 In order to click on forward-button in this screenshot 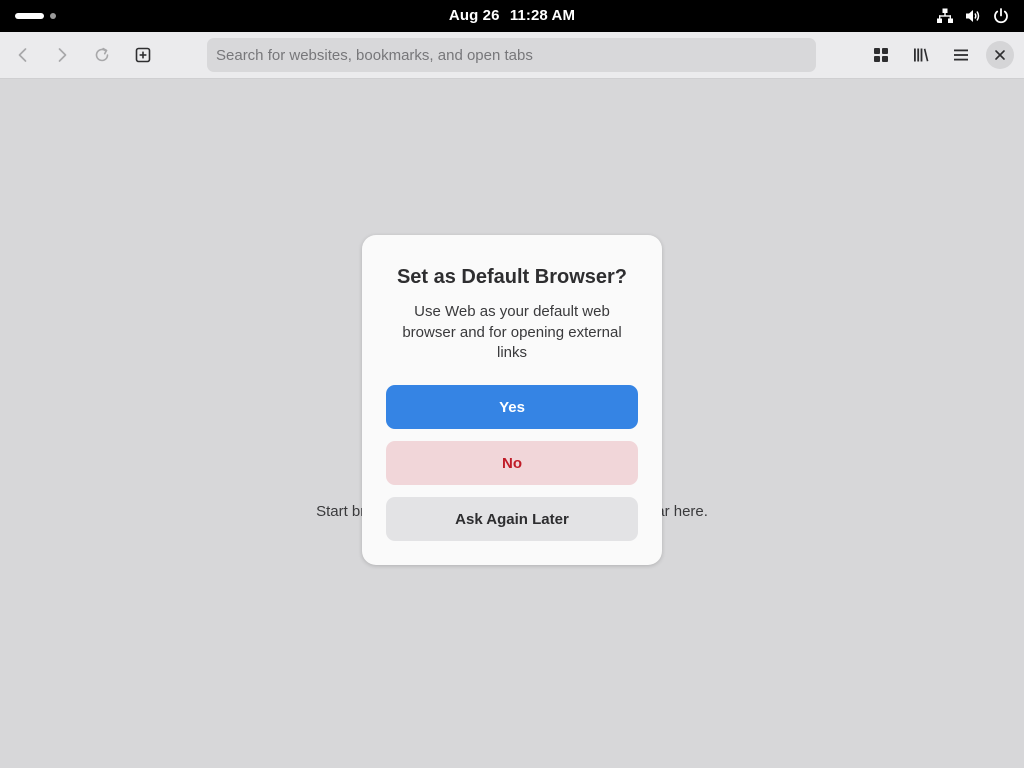, I will do `click(62, 55)`.